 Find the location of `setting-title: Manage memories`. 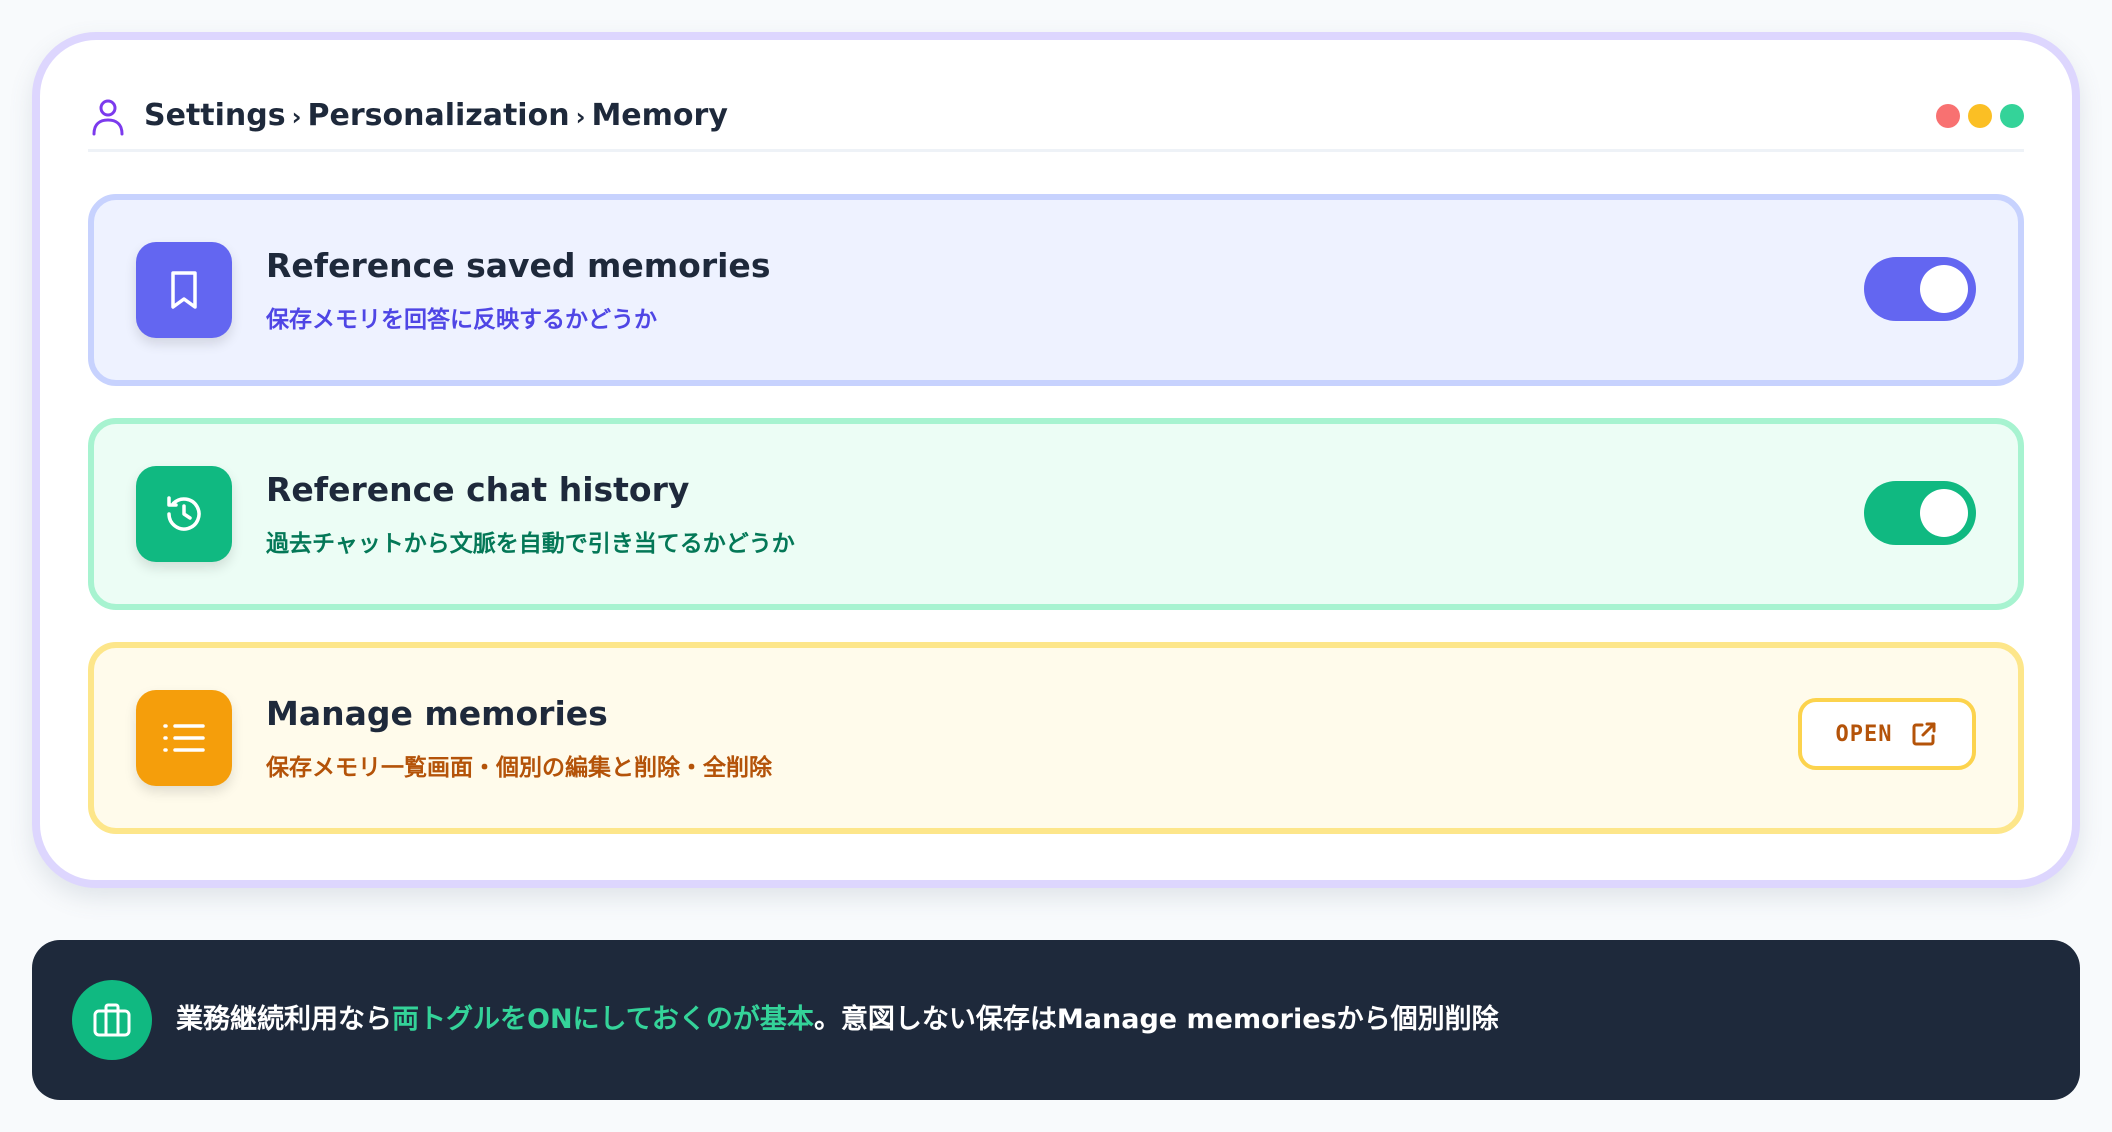

setting-title: Manage memories is located at coordinates (437, 713).